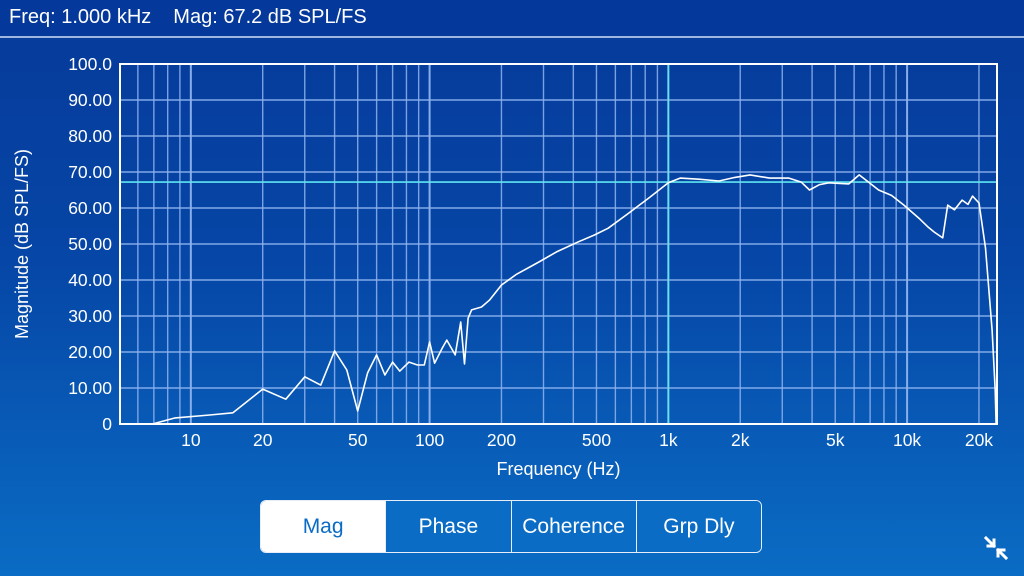 The image size is (1024, 576). I want to click on x-tick-label: 20, so click(263, 440).